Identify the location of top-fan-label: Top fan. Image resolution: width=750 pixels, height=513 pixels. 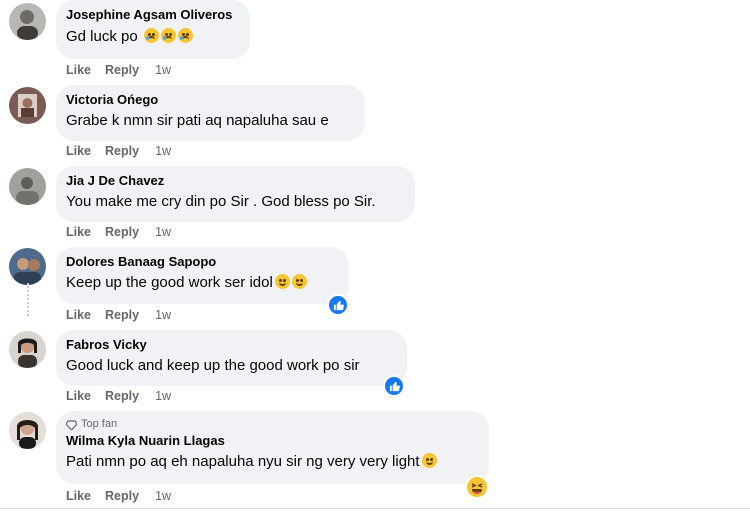
(99, 424).